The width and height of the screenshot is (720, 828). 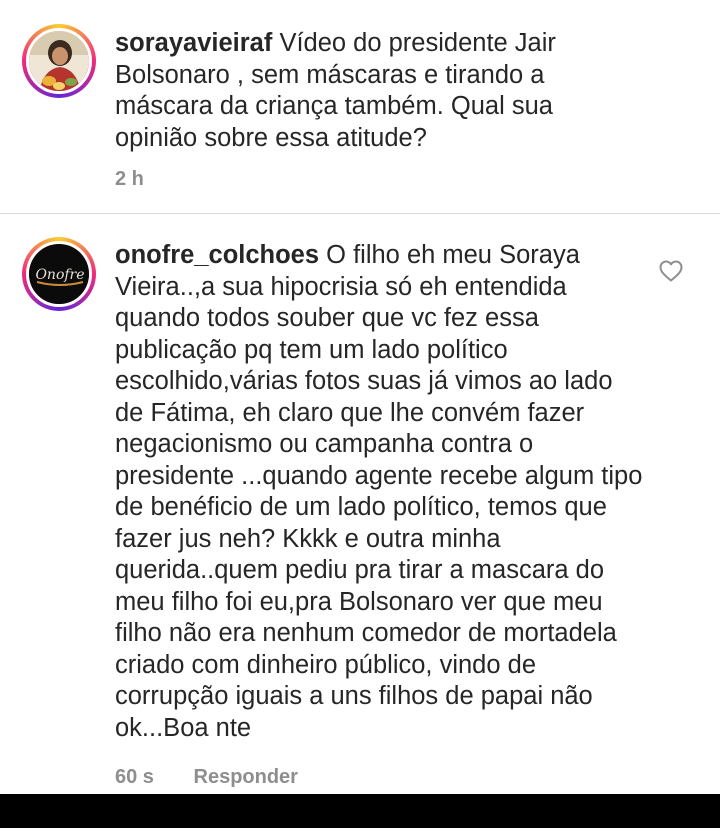 I want to click on onofre-logo-text: Onofre, so click(x=59, y=275).